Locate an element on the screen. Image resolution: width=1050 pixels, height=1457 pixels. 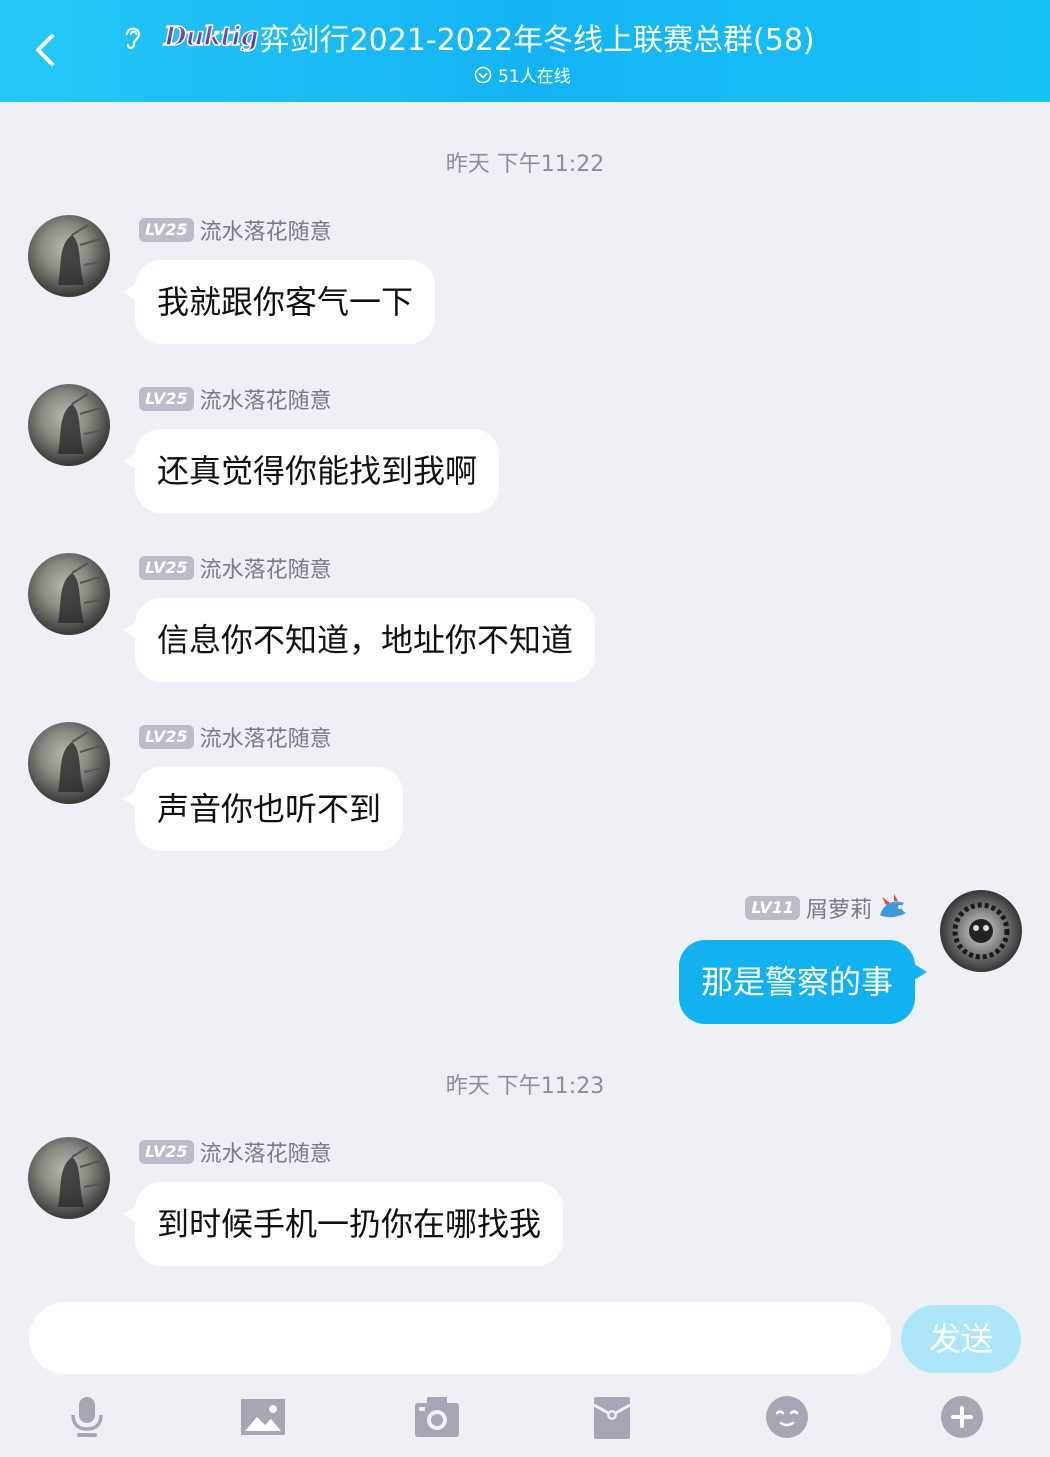
my-meta: LV11 屑萝莉 is located at coordinates (827, 908).